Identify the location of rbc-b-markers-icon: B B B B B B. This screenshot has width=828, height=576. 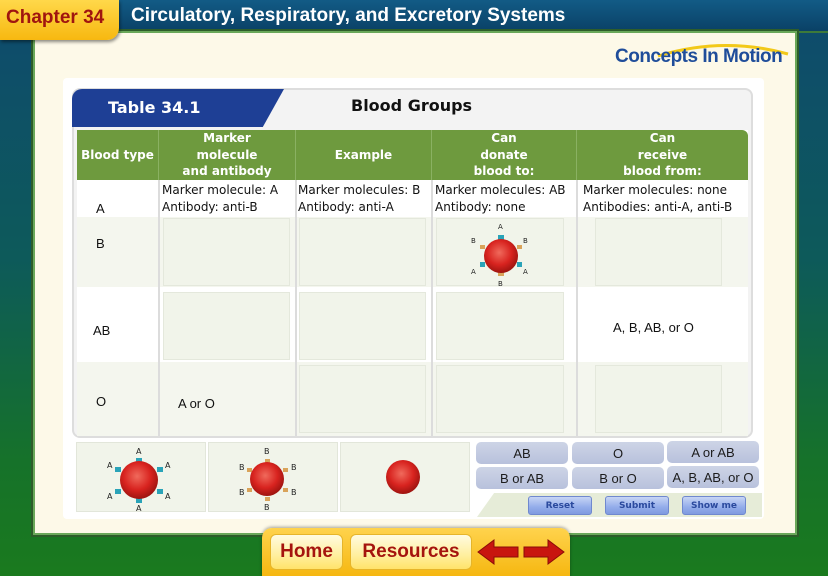
(268, 479).